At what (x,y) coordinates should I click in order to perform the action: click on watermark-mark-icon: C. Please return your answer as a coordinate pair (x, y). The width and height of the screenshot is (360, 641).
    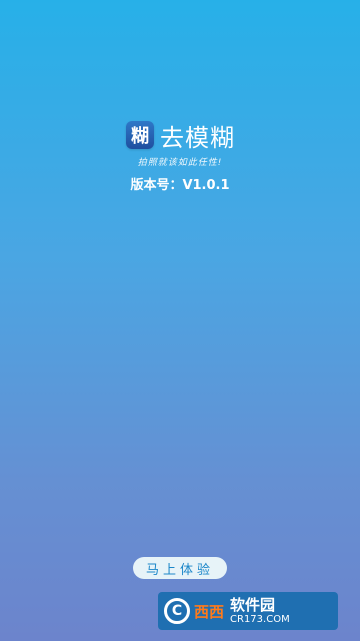
    Looking at the image, I should click on (177, 611).